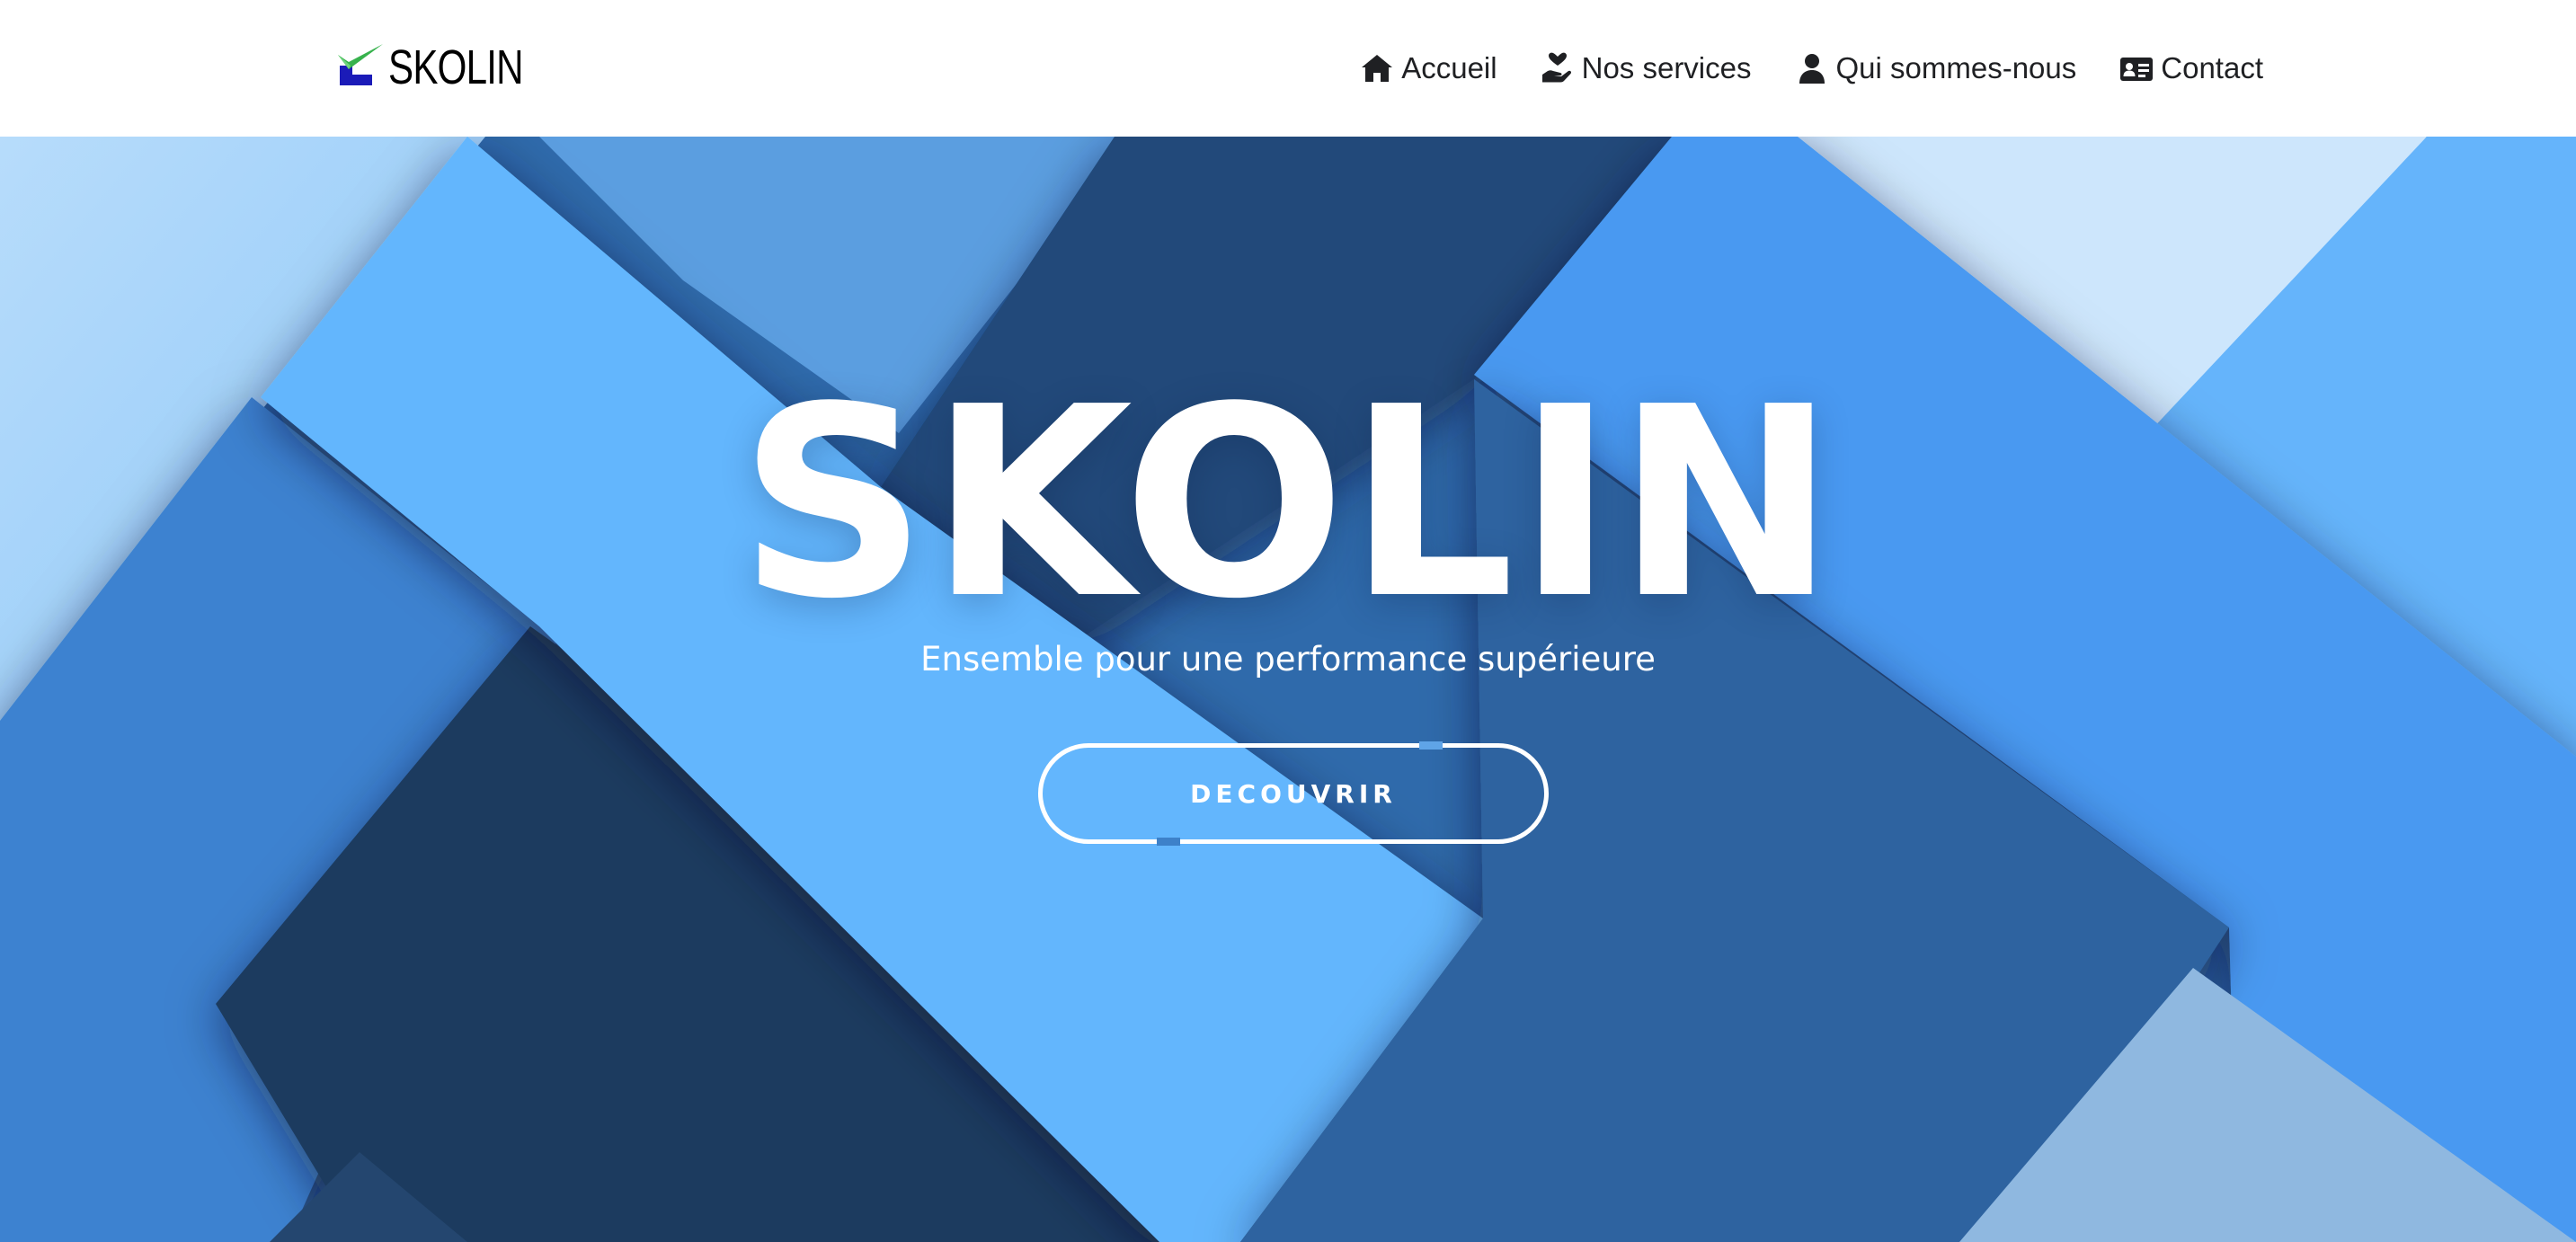 This screenshot has height=1242, width=2576. Describe the element at coordinates (1431, 745) in the screenshot. I see `button-gap-top` at that location.